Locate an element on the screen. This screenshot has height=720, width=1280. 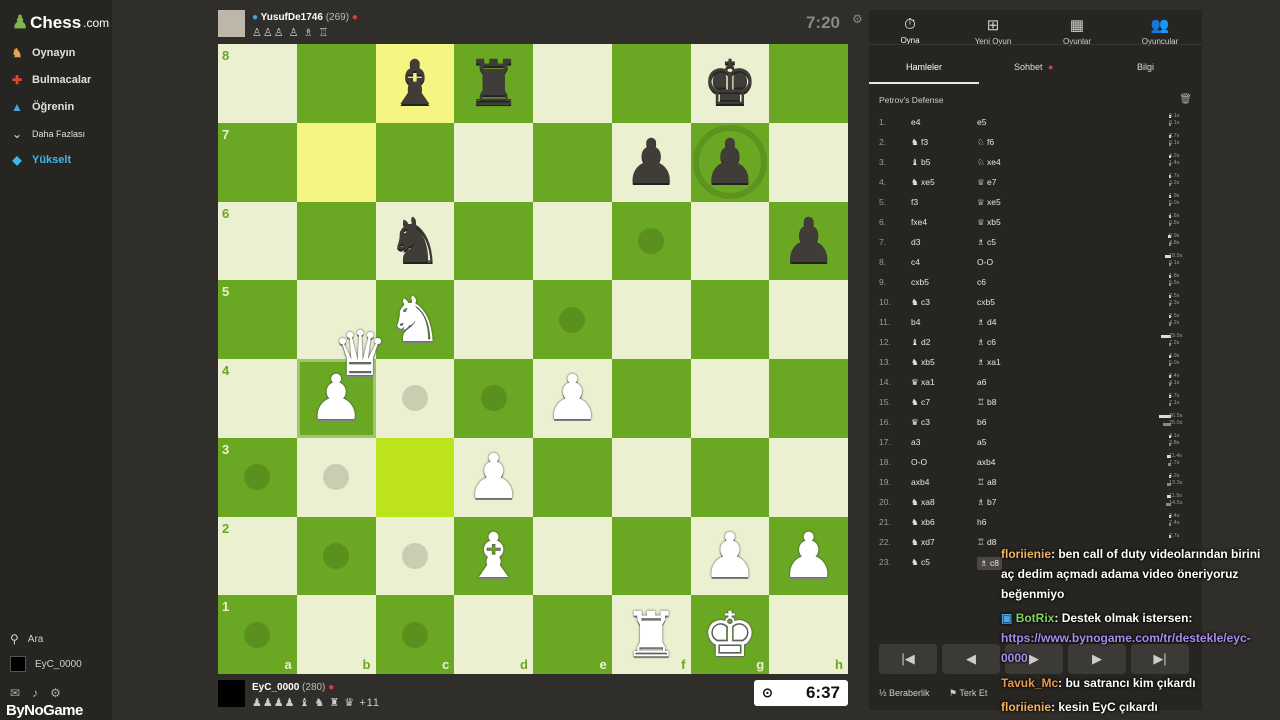
square-a8: 8 is located at coordinates (257, 83).